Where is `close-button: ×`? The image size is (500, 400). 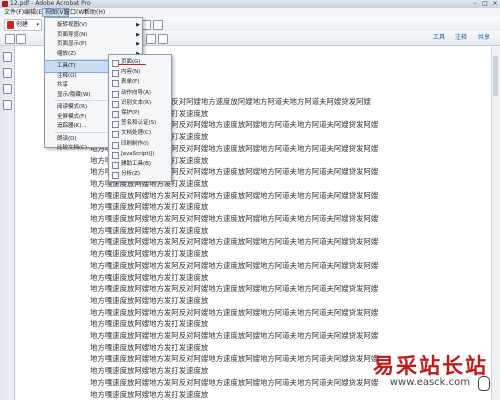
close-button: × is located at coordinates (495, 4).